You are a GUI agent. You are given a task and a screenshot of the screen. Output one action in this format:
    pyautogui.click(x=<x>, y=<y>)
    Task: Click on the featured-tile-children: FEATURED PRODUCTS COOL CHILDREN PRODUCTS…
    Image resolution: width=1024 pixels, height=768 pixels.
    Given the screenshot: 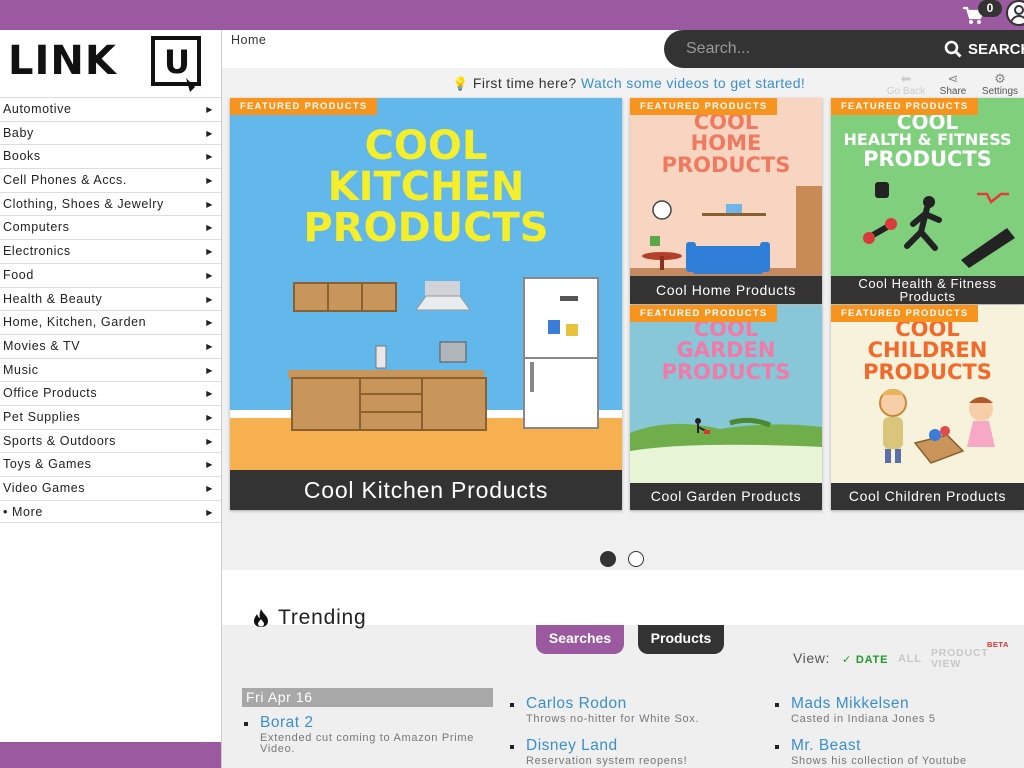 What is the action you would take?
    pyautogui.click(x=927, y=407)
    